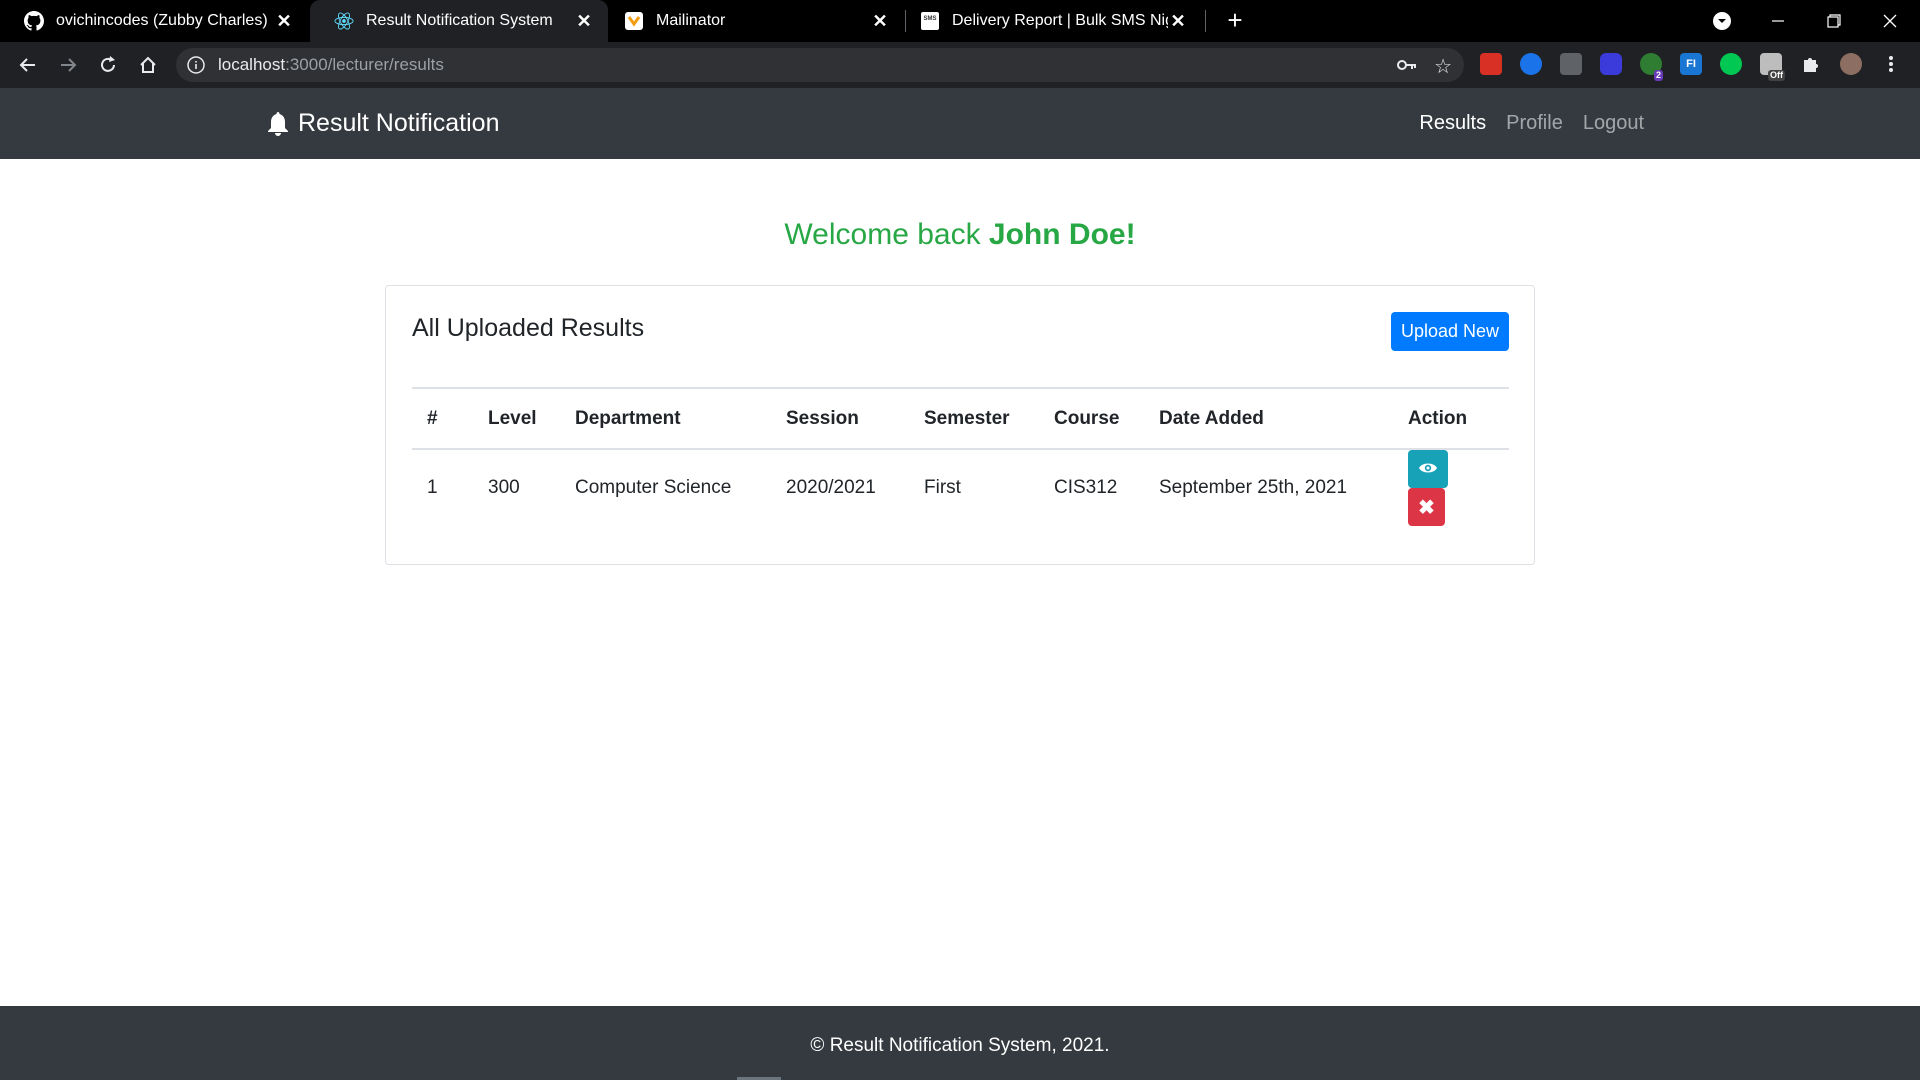 The height and width of the screenshot is (1080, 1920). Describe the element at coordinates (504, 487) in the screenshot. I see `cell-level: 300` at that location.